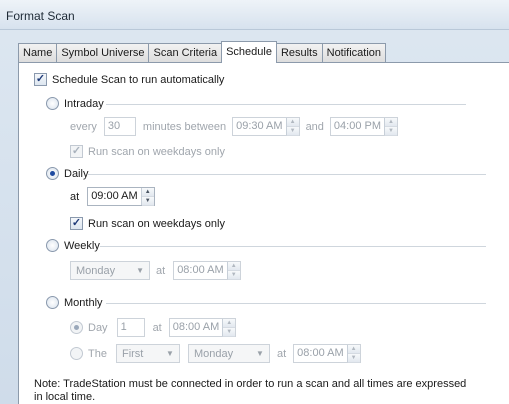 Image resolution: width=509 pixels, height=404 pixels. I want to click on monthly-ordinal: First, so click(132, 353).